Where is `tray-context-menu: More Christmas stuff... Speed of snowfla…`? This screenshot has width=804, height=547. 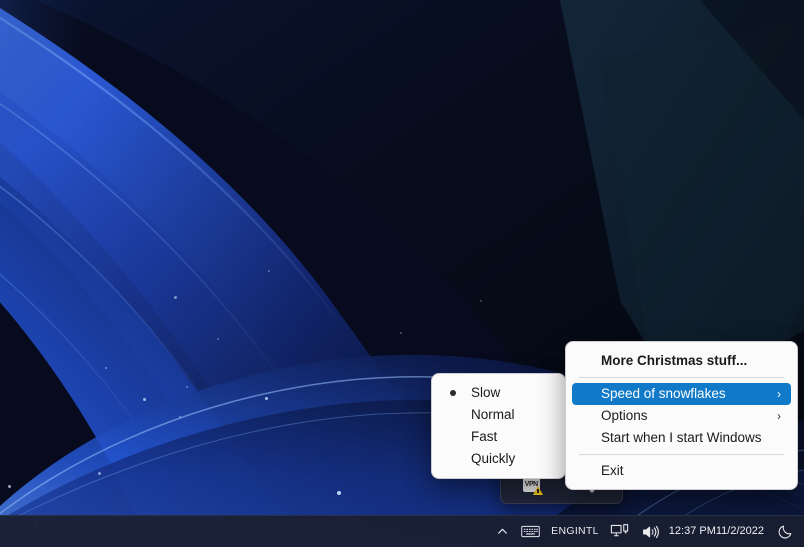
tray-context-menu: More Christmas stuff... Speed of snowfla… is located at coordinates (681, 415).